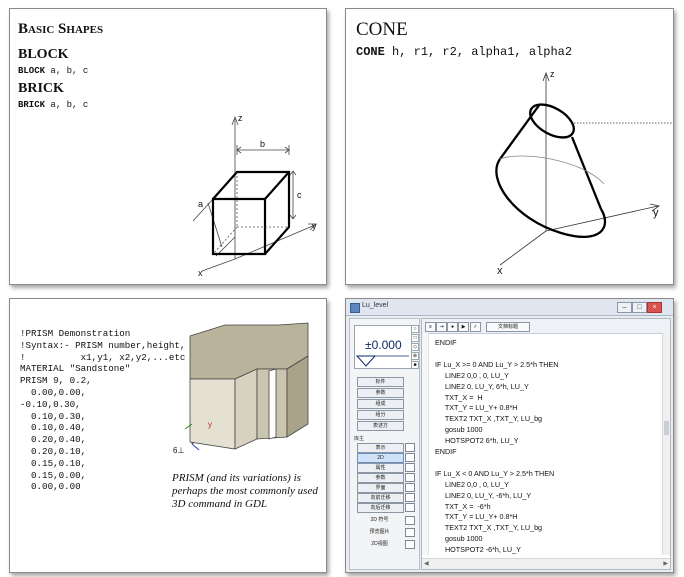 Image resolution: width=684 pixels, height=577 pixels. What do you see at coordinates (654, 307) in the screenshot?
I see `close-button: ×` at bounding box center [654, 307].